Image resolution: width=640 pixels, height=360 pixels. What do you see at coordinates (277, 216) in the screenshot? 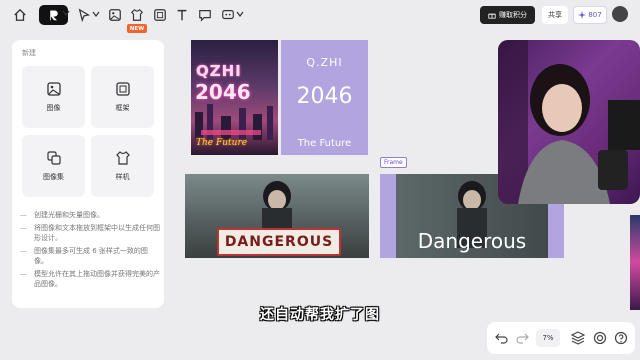
I see `dangerous-sign-image: DANGEROUS` at bounding box center [277, 216].